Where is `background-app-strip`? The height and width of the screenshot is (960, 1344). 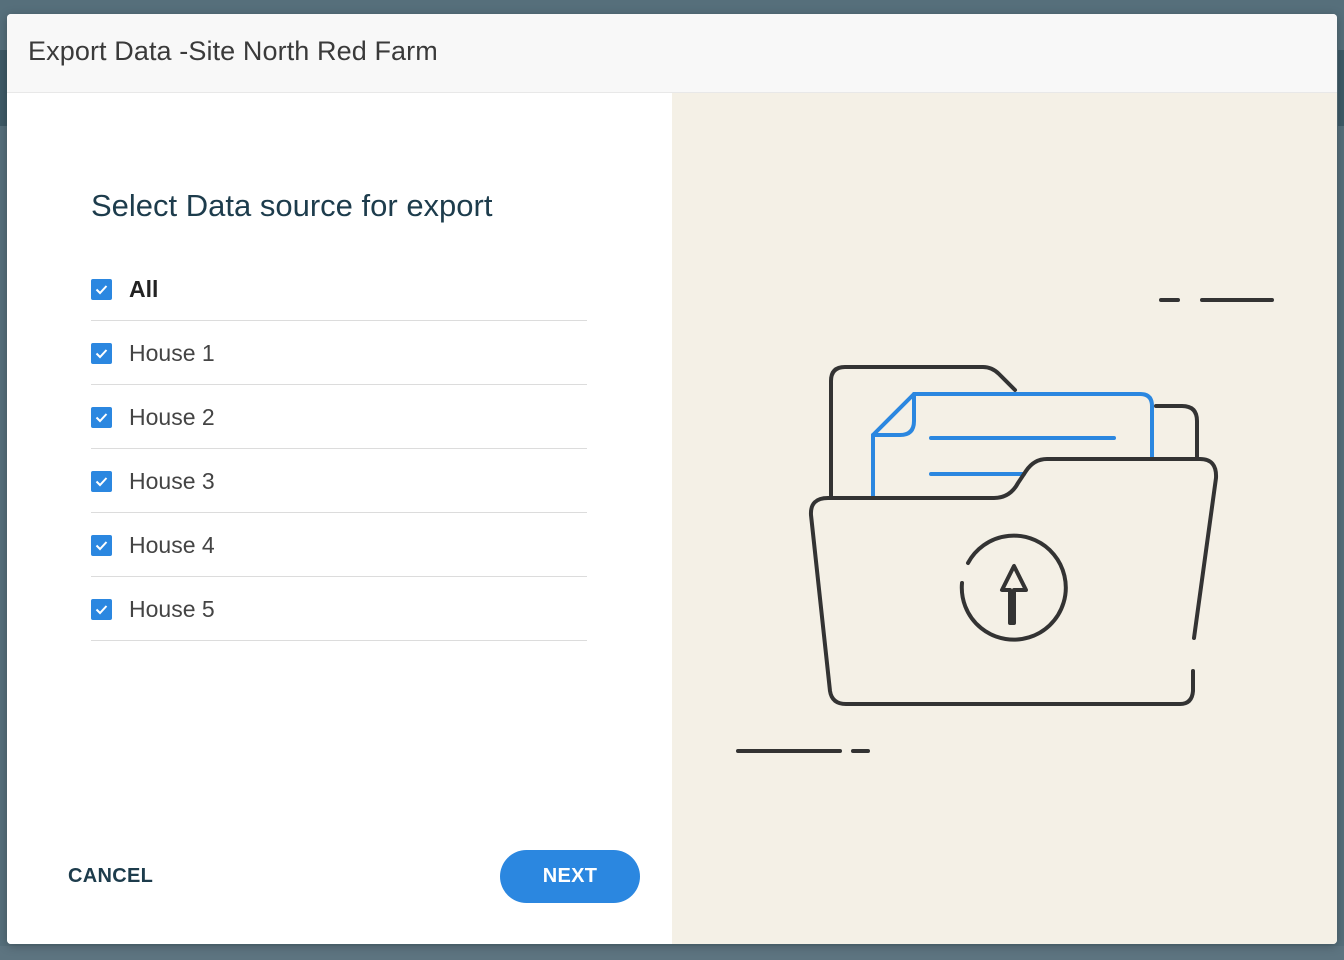
background-app-strip is located at coordinates (1341, 88).